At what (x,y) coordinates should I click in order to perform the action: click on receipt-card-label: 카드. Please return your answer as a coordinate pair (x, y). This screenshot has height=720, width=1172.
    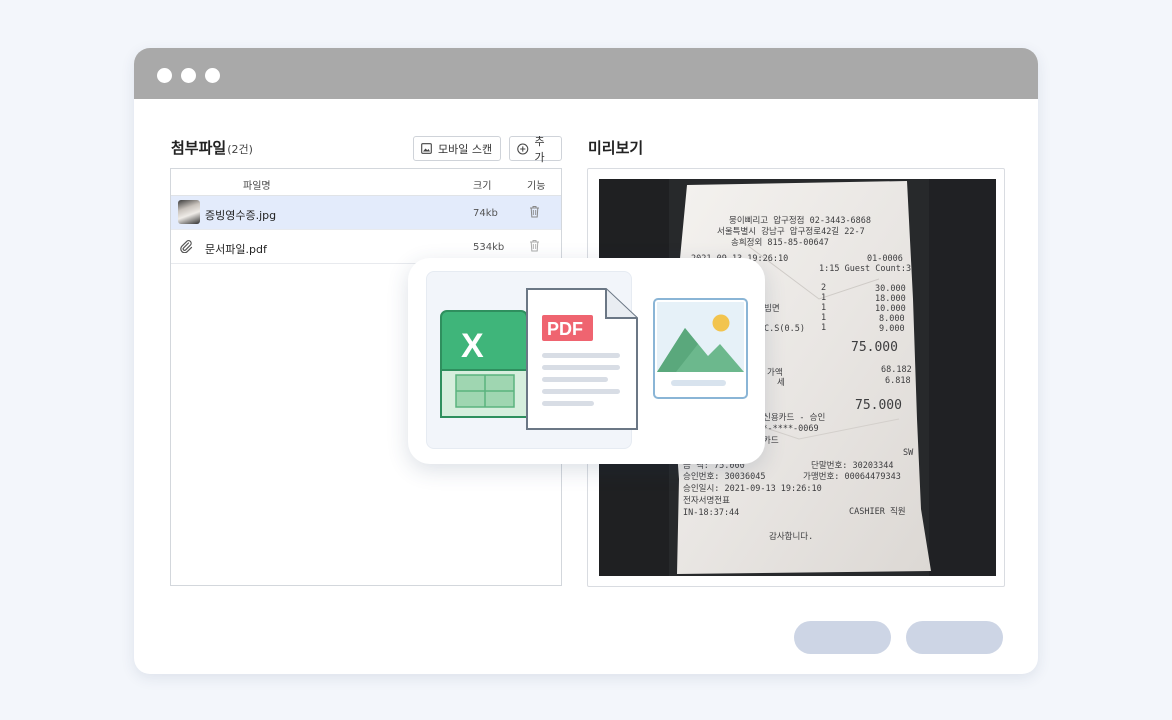
    Looking at the image, I should click on (771, 441).